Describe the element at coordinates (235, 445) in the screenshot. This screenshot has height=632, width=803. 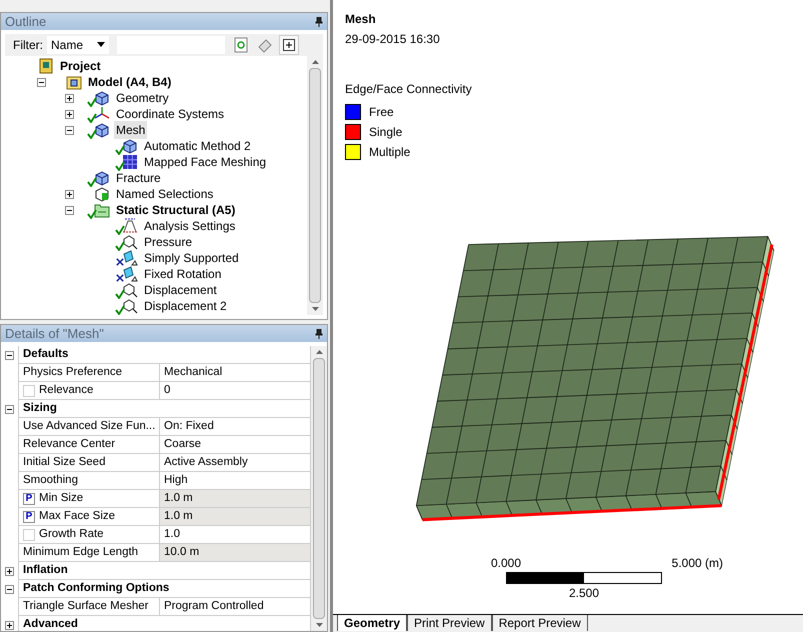
I see `property-value: Coarse` at that location.